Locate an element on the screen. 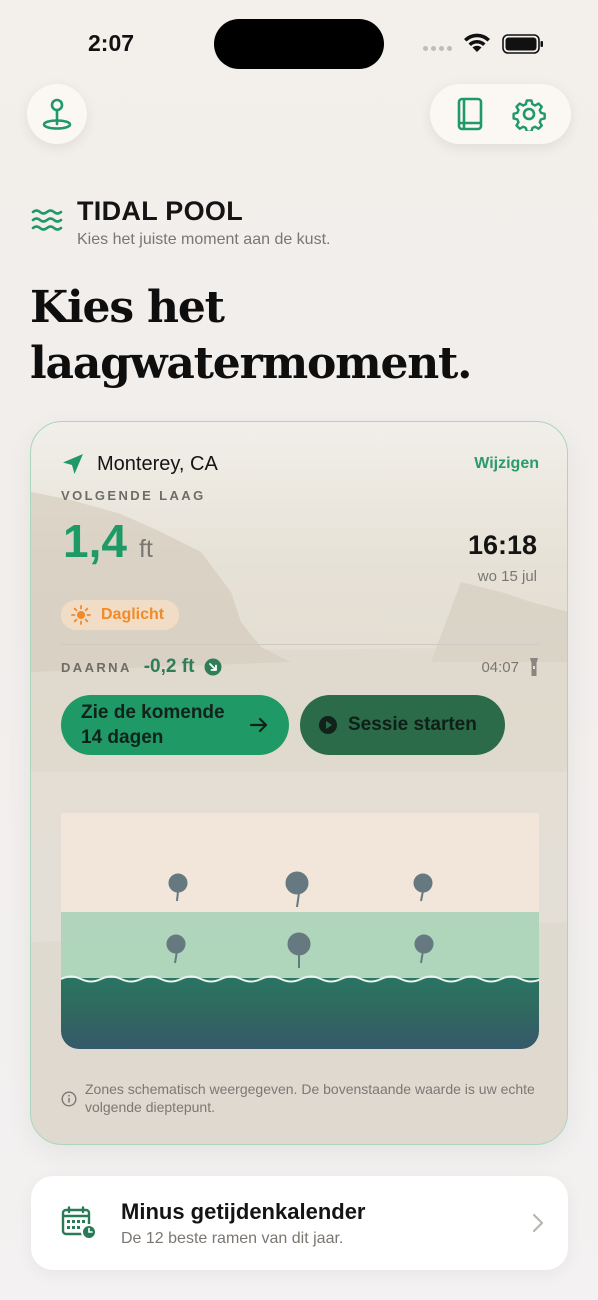  tide-zones-illustration is located at coordinates (300, 931).